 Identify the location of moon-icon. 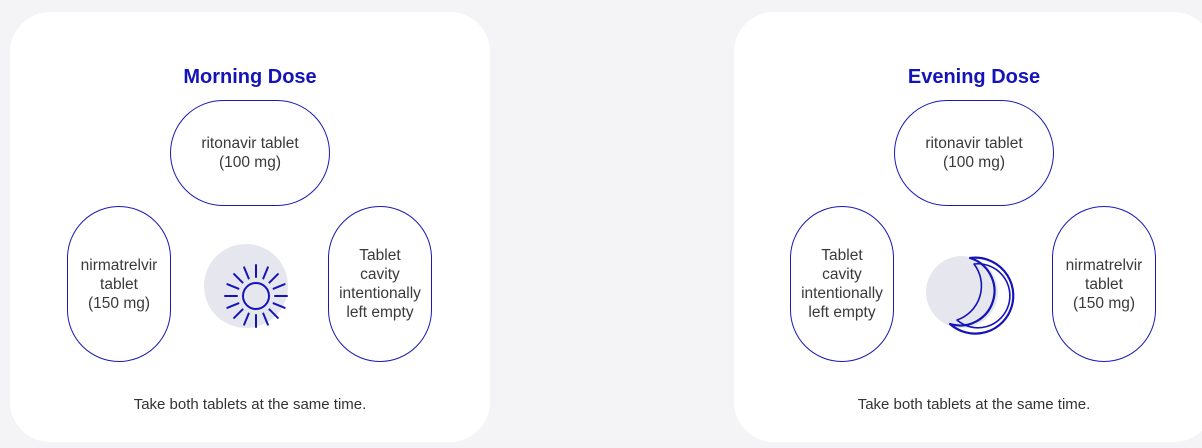
(972, 294).